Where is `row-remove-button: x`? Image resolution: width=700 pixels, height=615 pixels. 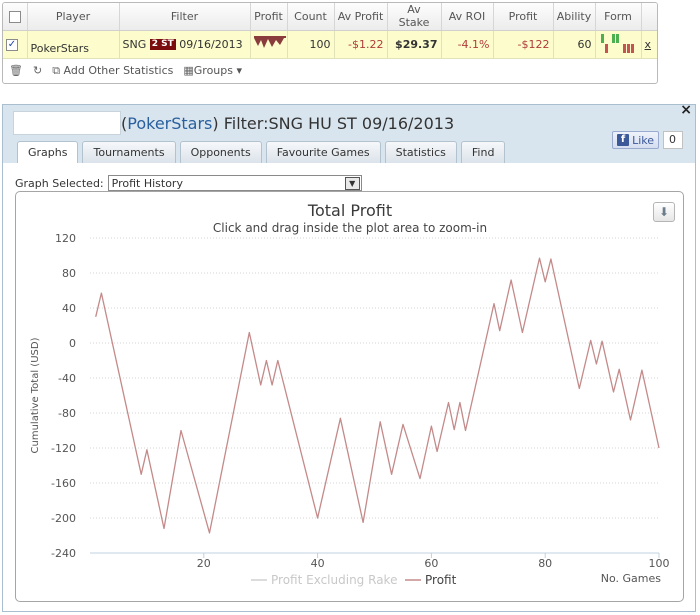
row-remove-button: x is located at coordinates (649, 44).